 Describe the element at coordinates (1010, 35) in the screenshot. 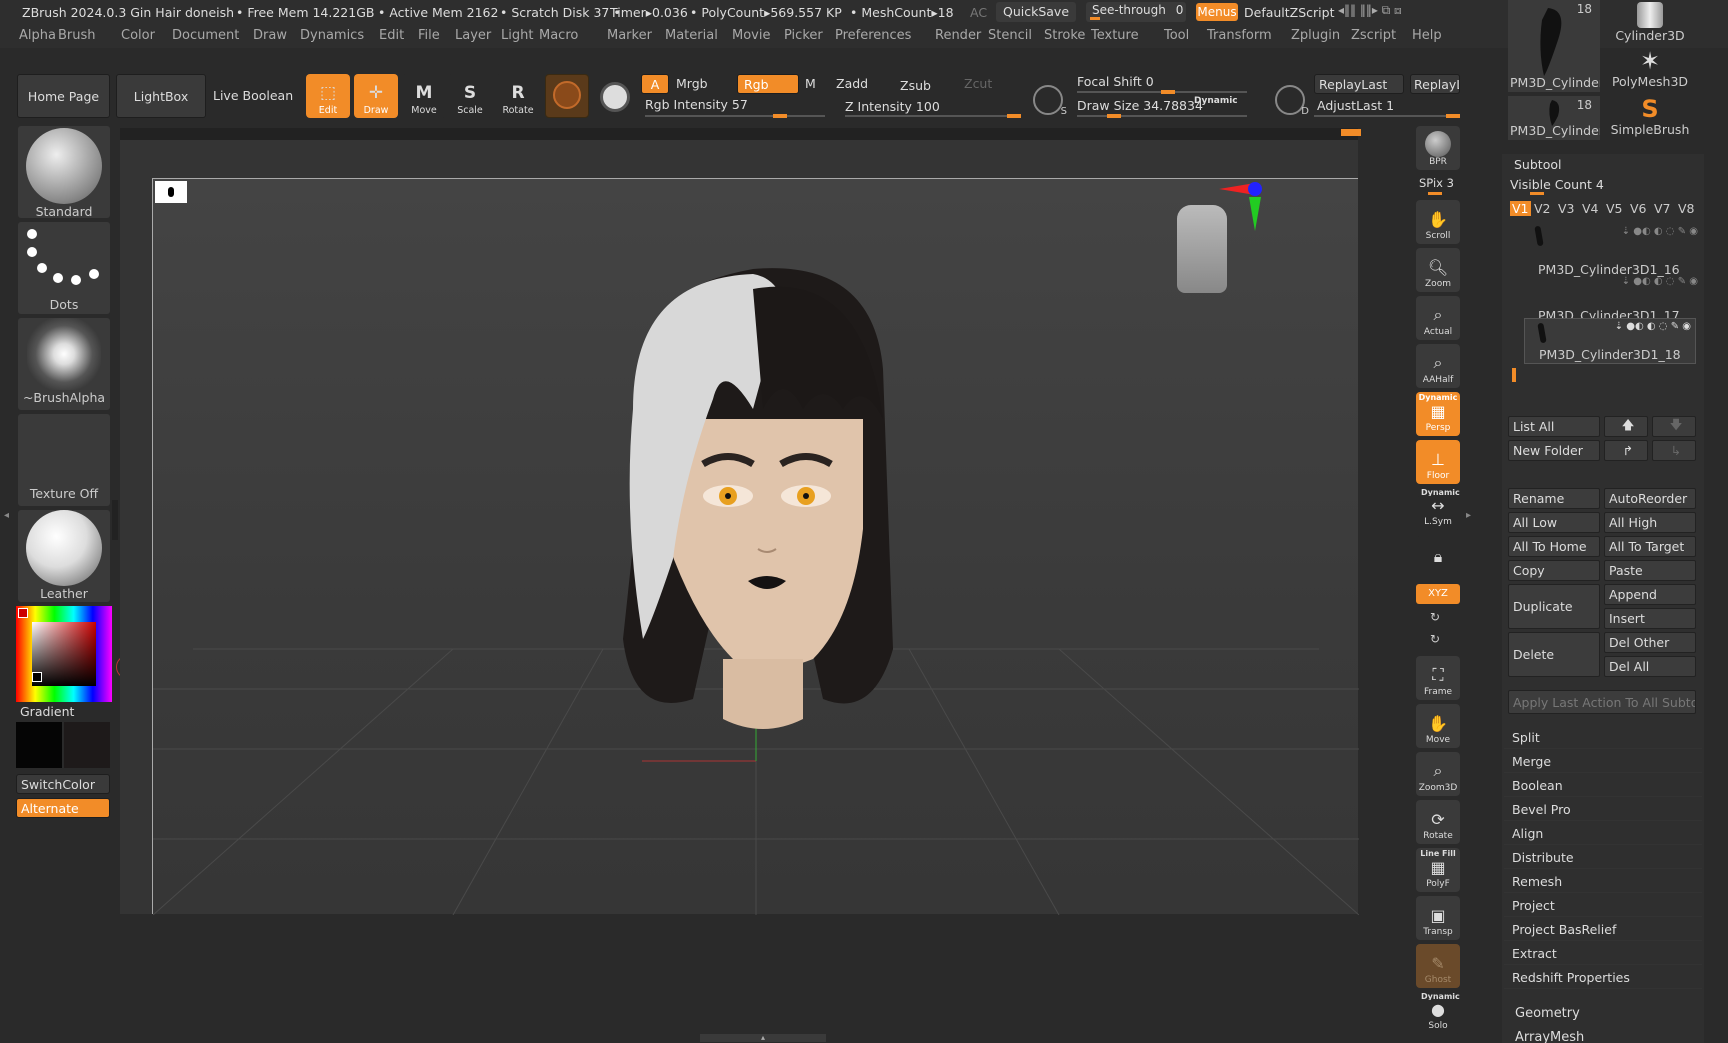

I see `menu-stencil: Stencil` at that location.